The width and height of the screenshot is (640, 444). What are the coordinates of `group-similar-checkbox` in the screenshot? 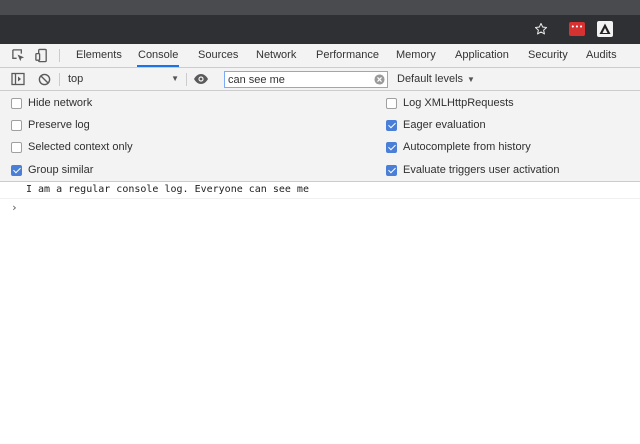 It's located at (16, 170).